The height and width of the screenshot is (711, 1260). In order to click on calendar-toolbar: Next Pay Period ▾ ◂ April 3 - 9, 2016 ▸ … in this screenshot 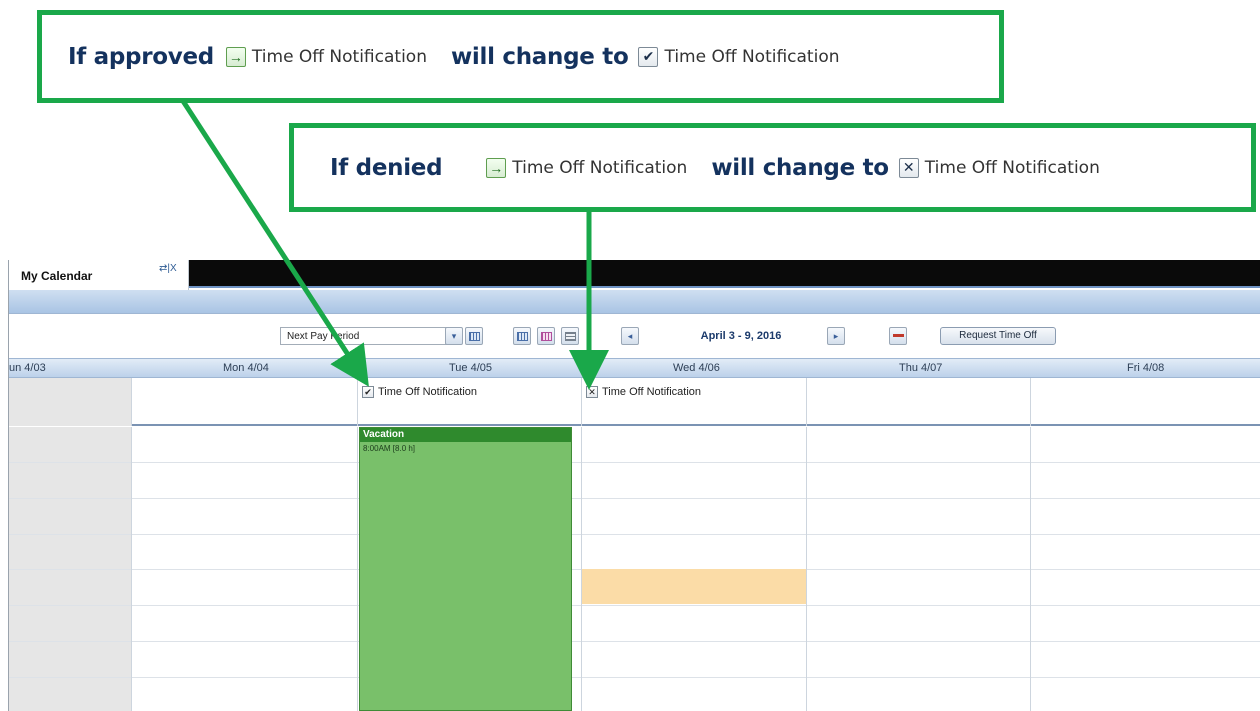, I will do `click(634, 336)`.